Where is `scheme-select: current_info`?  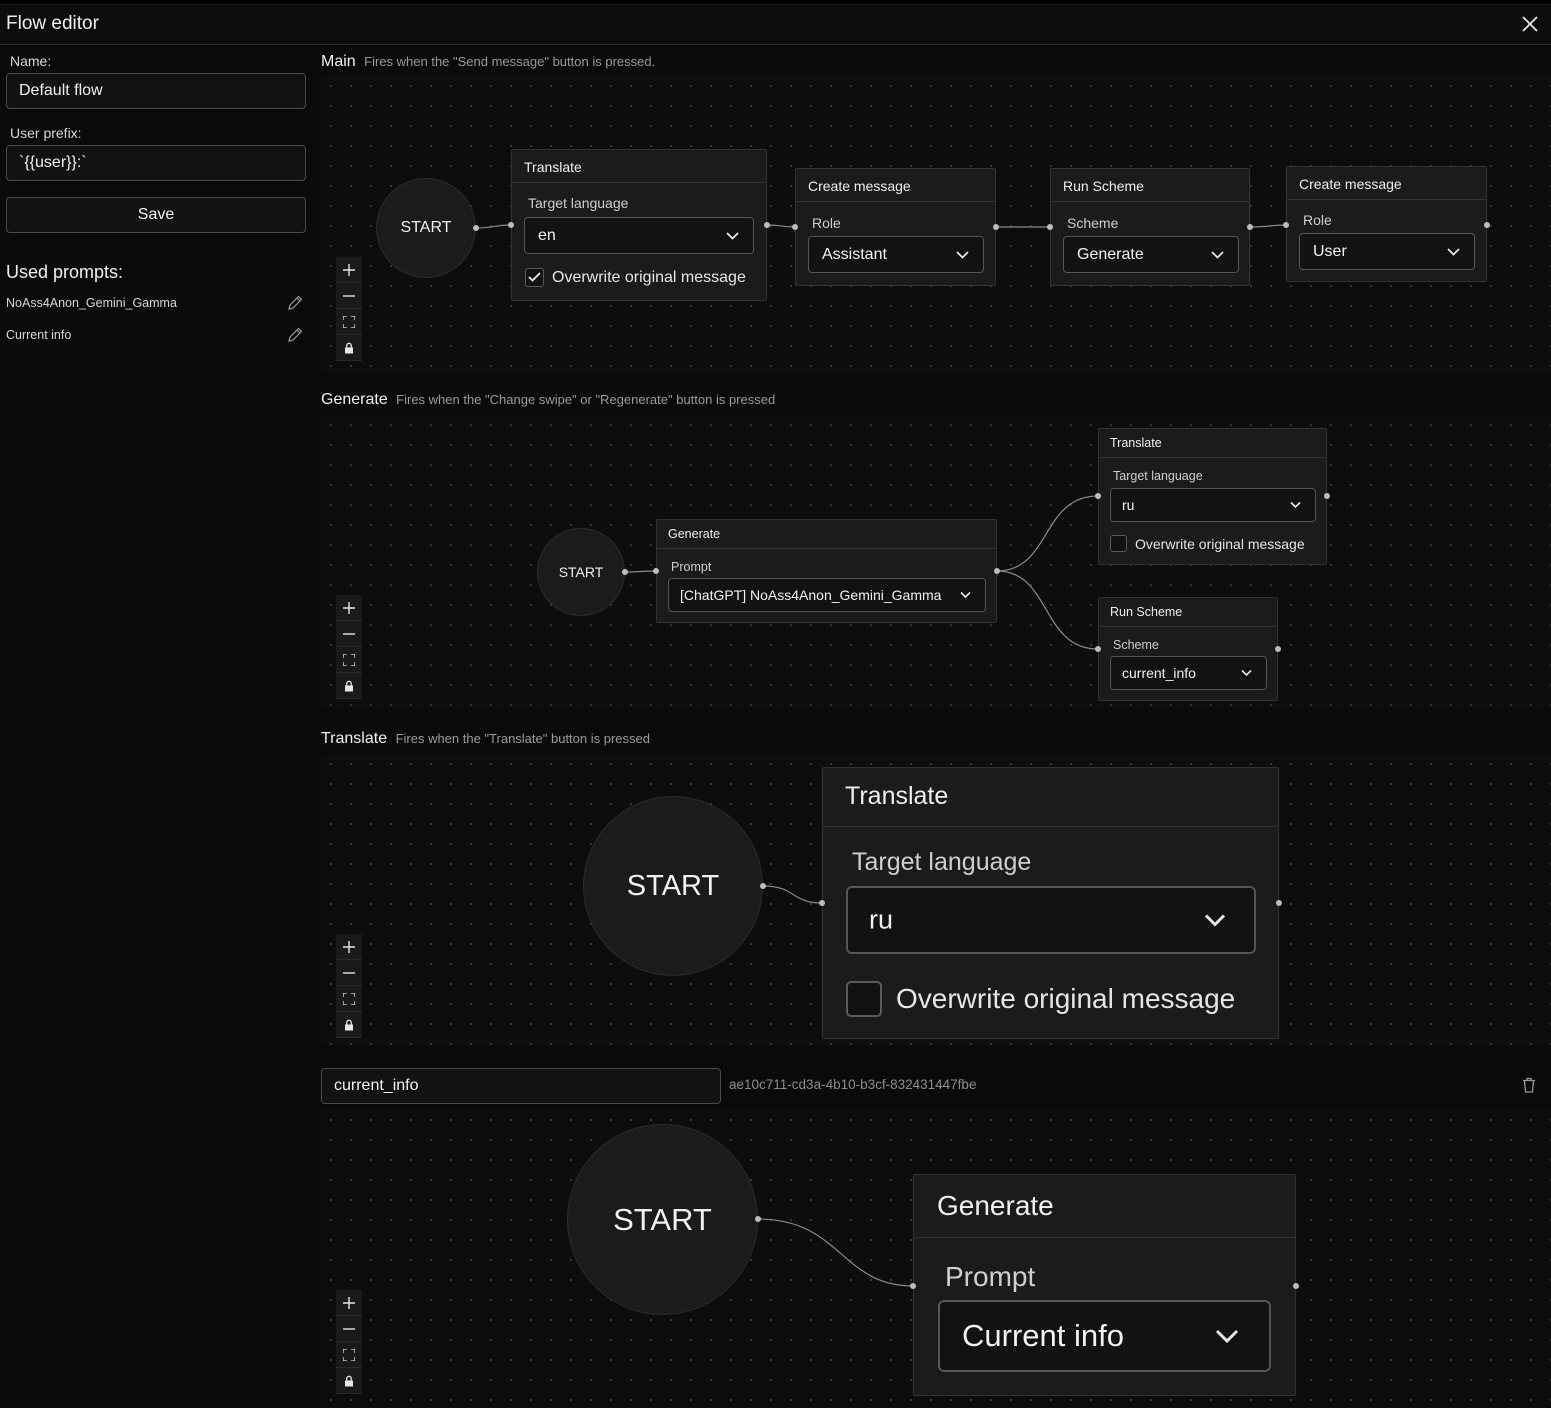
scheme-select: current_info is located at coordinates (1188, 673).